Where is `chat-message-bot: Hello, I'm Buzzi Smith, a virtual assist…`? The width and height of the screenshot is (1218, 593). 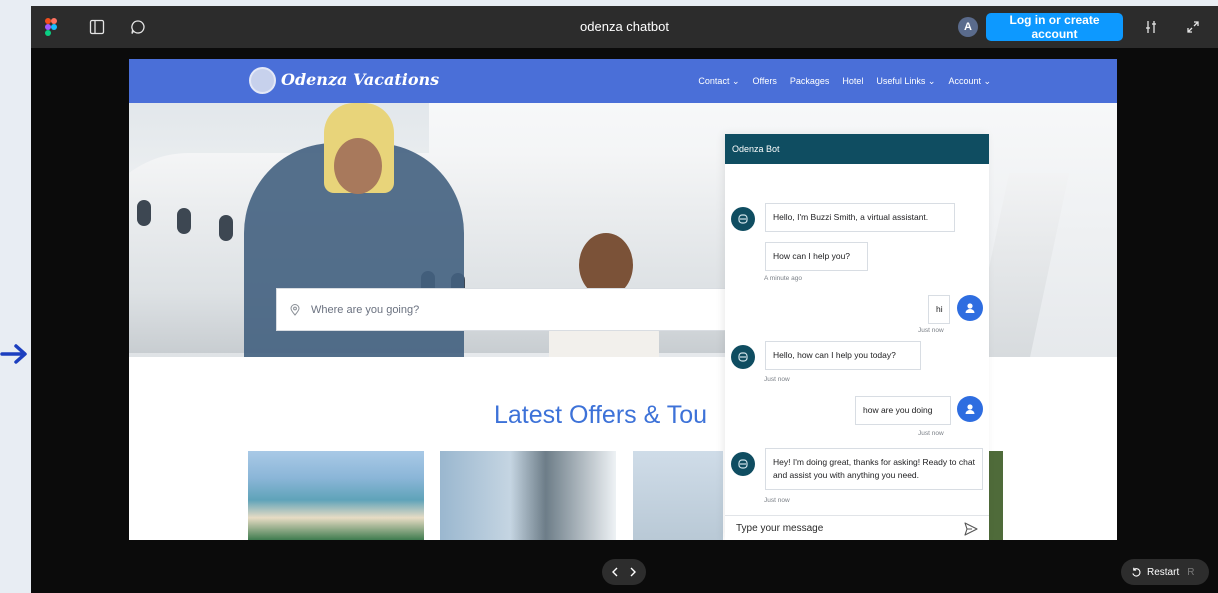 chat-message-bot: Hello, I'm Buzzi Smith, a virtual assist… is located at coordinates (860, 217).